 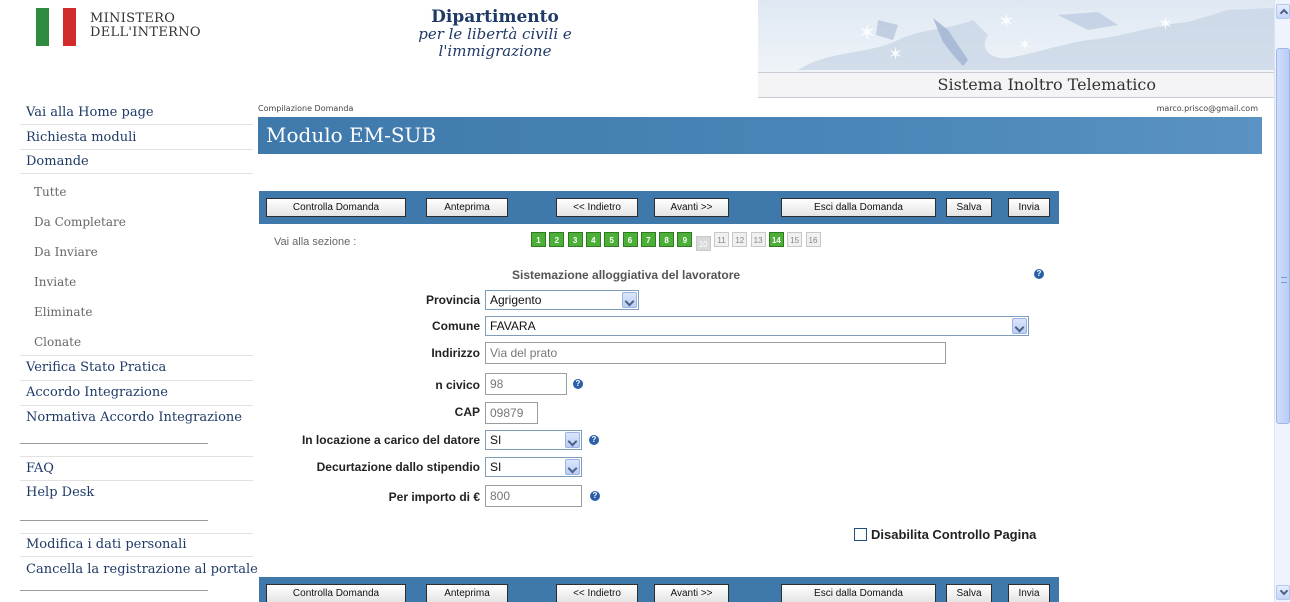 What do you see at coordinates (90, 112) in the screenshot?
I see `nav-home-link: Vai alla Home page` at bounding box center [90, 112].